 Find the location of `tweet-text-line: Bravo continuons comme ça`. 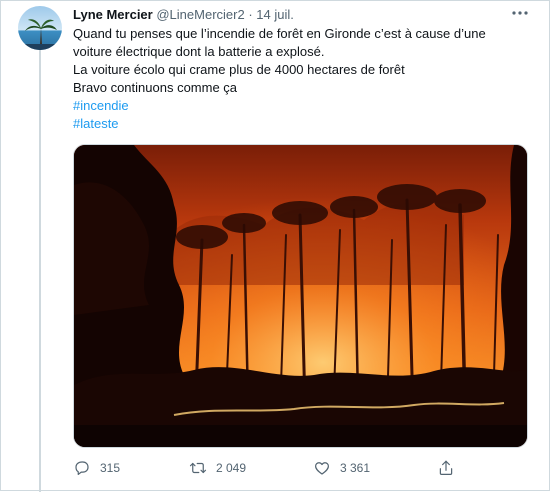

tweet-text-line: Bravo continuons comme ça is located at coordinates (155, 87).